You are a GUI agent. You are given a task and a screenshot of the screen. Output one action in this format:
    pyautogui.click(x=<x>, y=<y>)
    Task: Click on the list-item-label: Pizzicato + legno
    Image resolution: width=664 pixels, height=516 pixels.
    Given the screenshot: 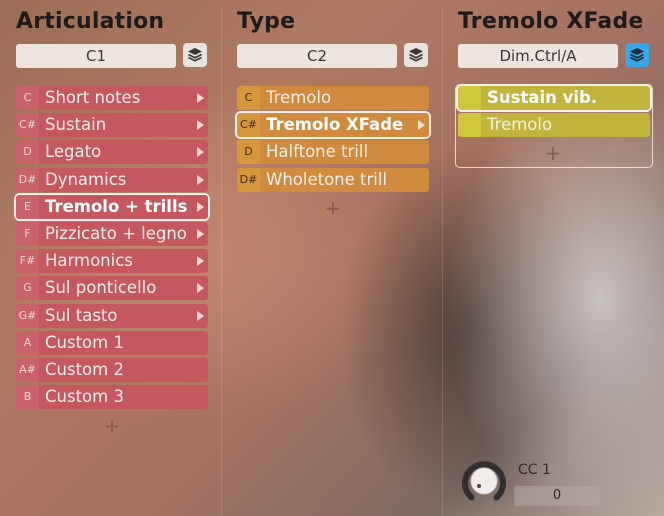 What is the action you would take?
    pyautogui.click(x=123, y=233)
    